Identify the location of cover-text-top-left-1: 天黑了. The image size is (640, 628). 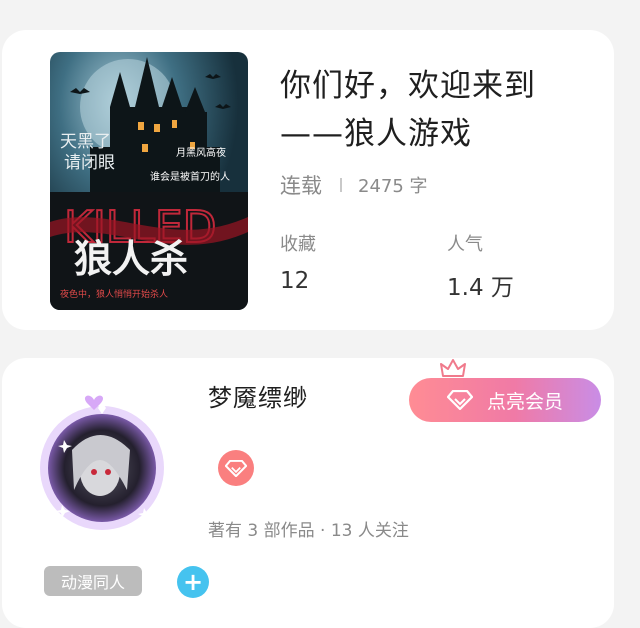
(85, 142).